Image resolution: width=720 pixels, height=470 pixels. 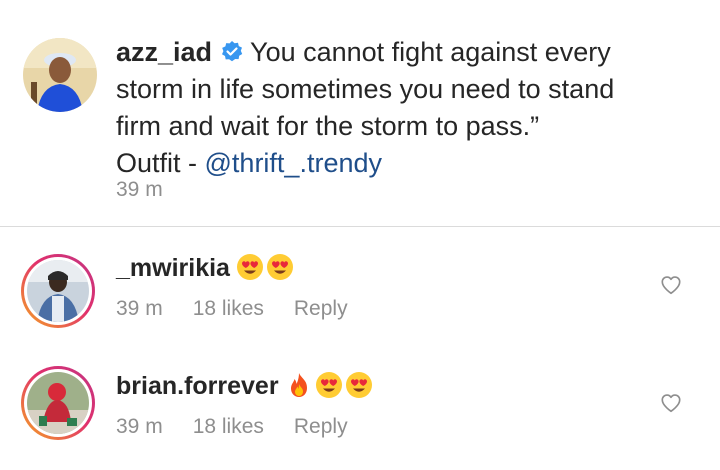 What do you see at coordinates (298, 385) in the screenshot?
I see `fire-emoji-icon` at bounding box center [298, 385].